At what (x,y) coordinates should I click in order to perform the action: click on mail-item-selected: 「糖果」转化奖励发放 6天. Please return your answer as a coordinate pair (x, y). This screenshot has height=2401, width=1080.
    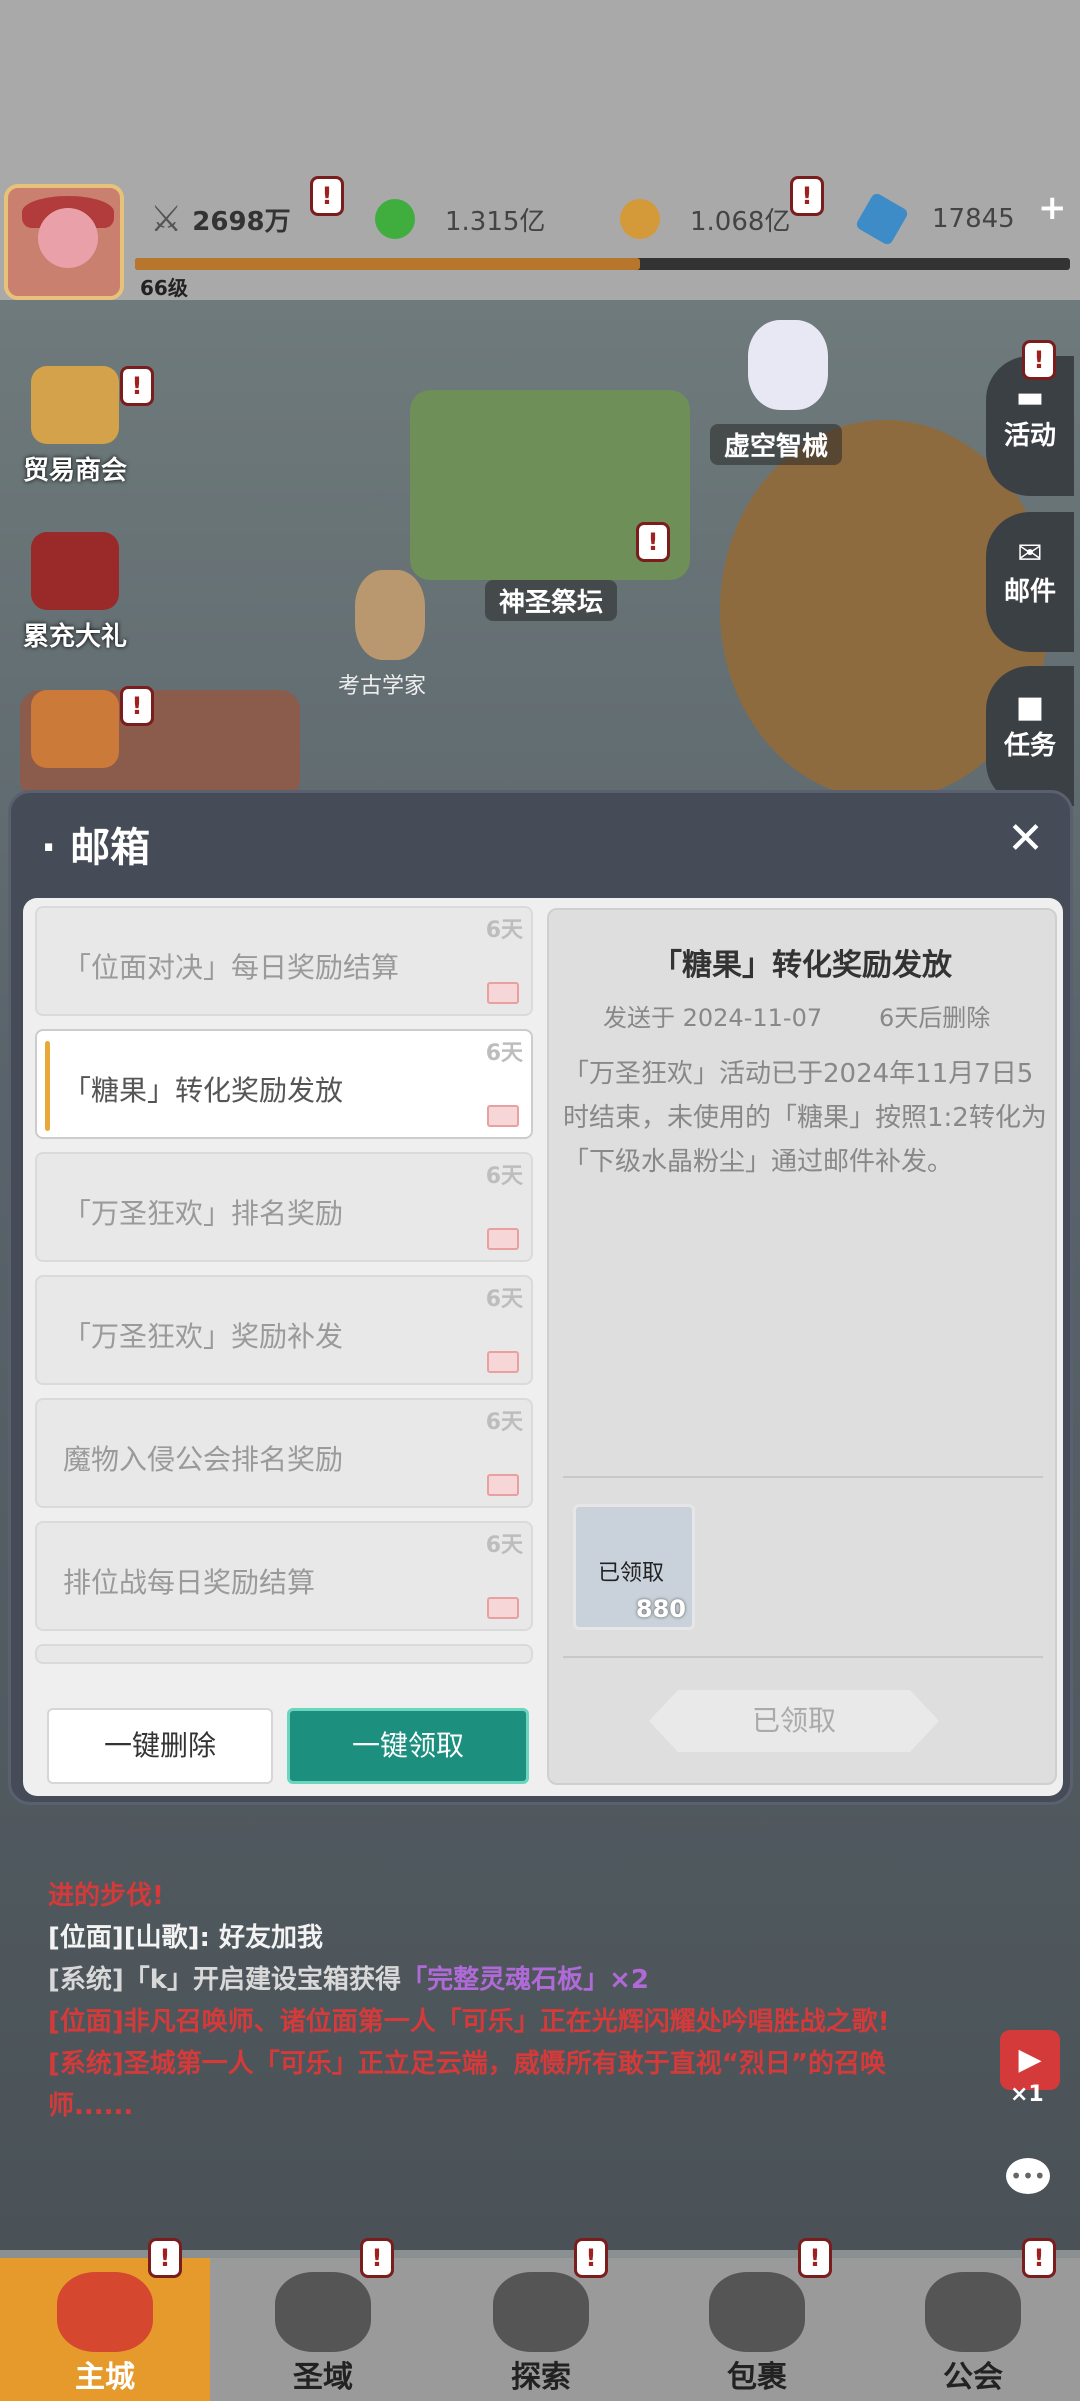
    Looking at the image, I should click on (284, 1084).